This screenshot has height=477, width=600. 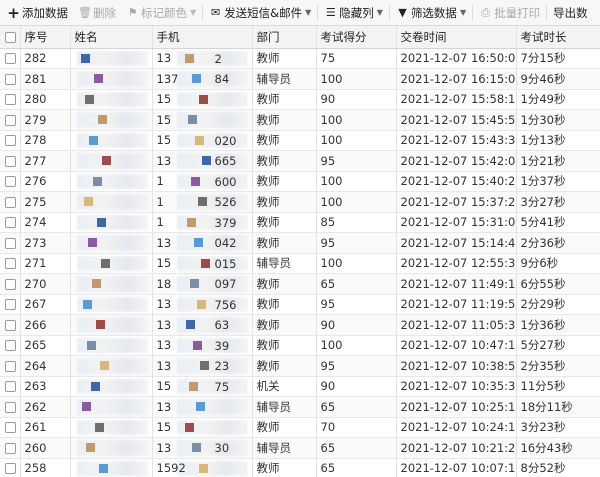 What do you see at coordinates (300, 386) in the screenshot?
I see `table-row: 263 15 75 机关 90 2021-12-07 10:35:36 11分5秒` at bounding box center [300, 386].